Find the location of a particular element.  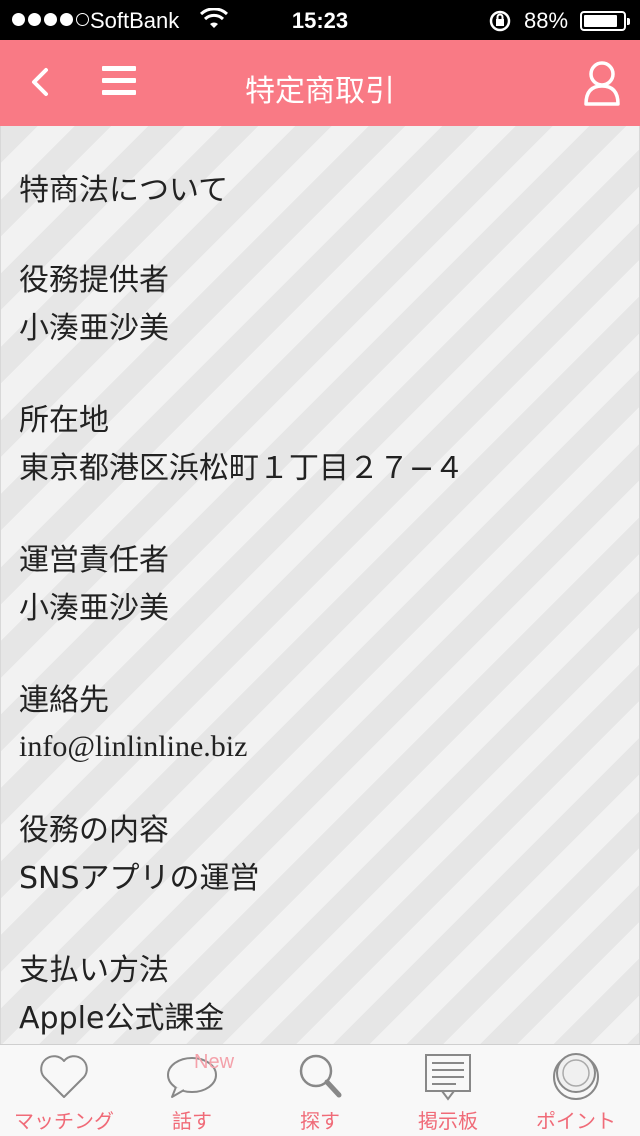

battery-percent: 88% is located at coordinates (546, 20).